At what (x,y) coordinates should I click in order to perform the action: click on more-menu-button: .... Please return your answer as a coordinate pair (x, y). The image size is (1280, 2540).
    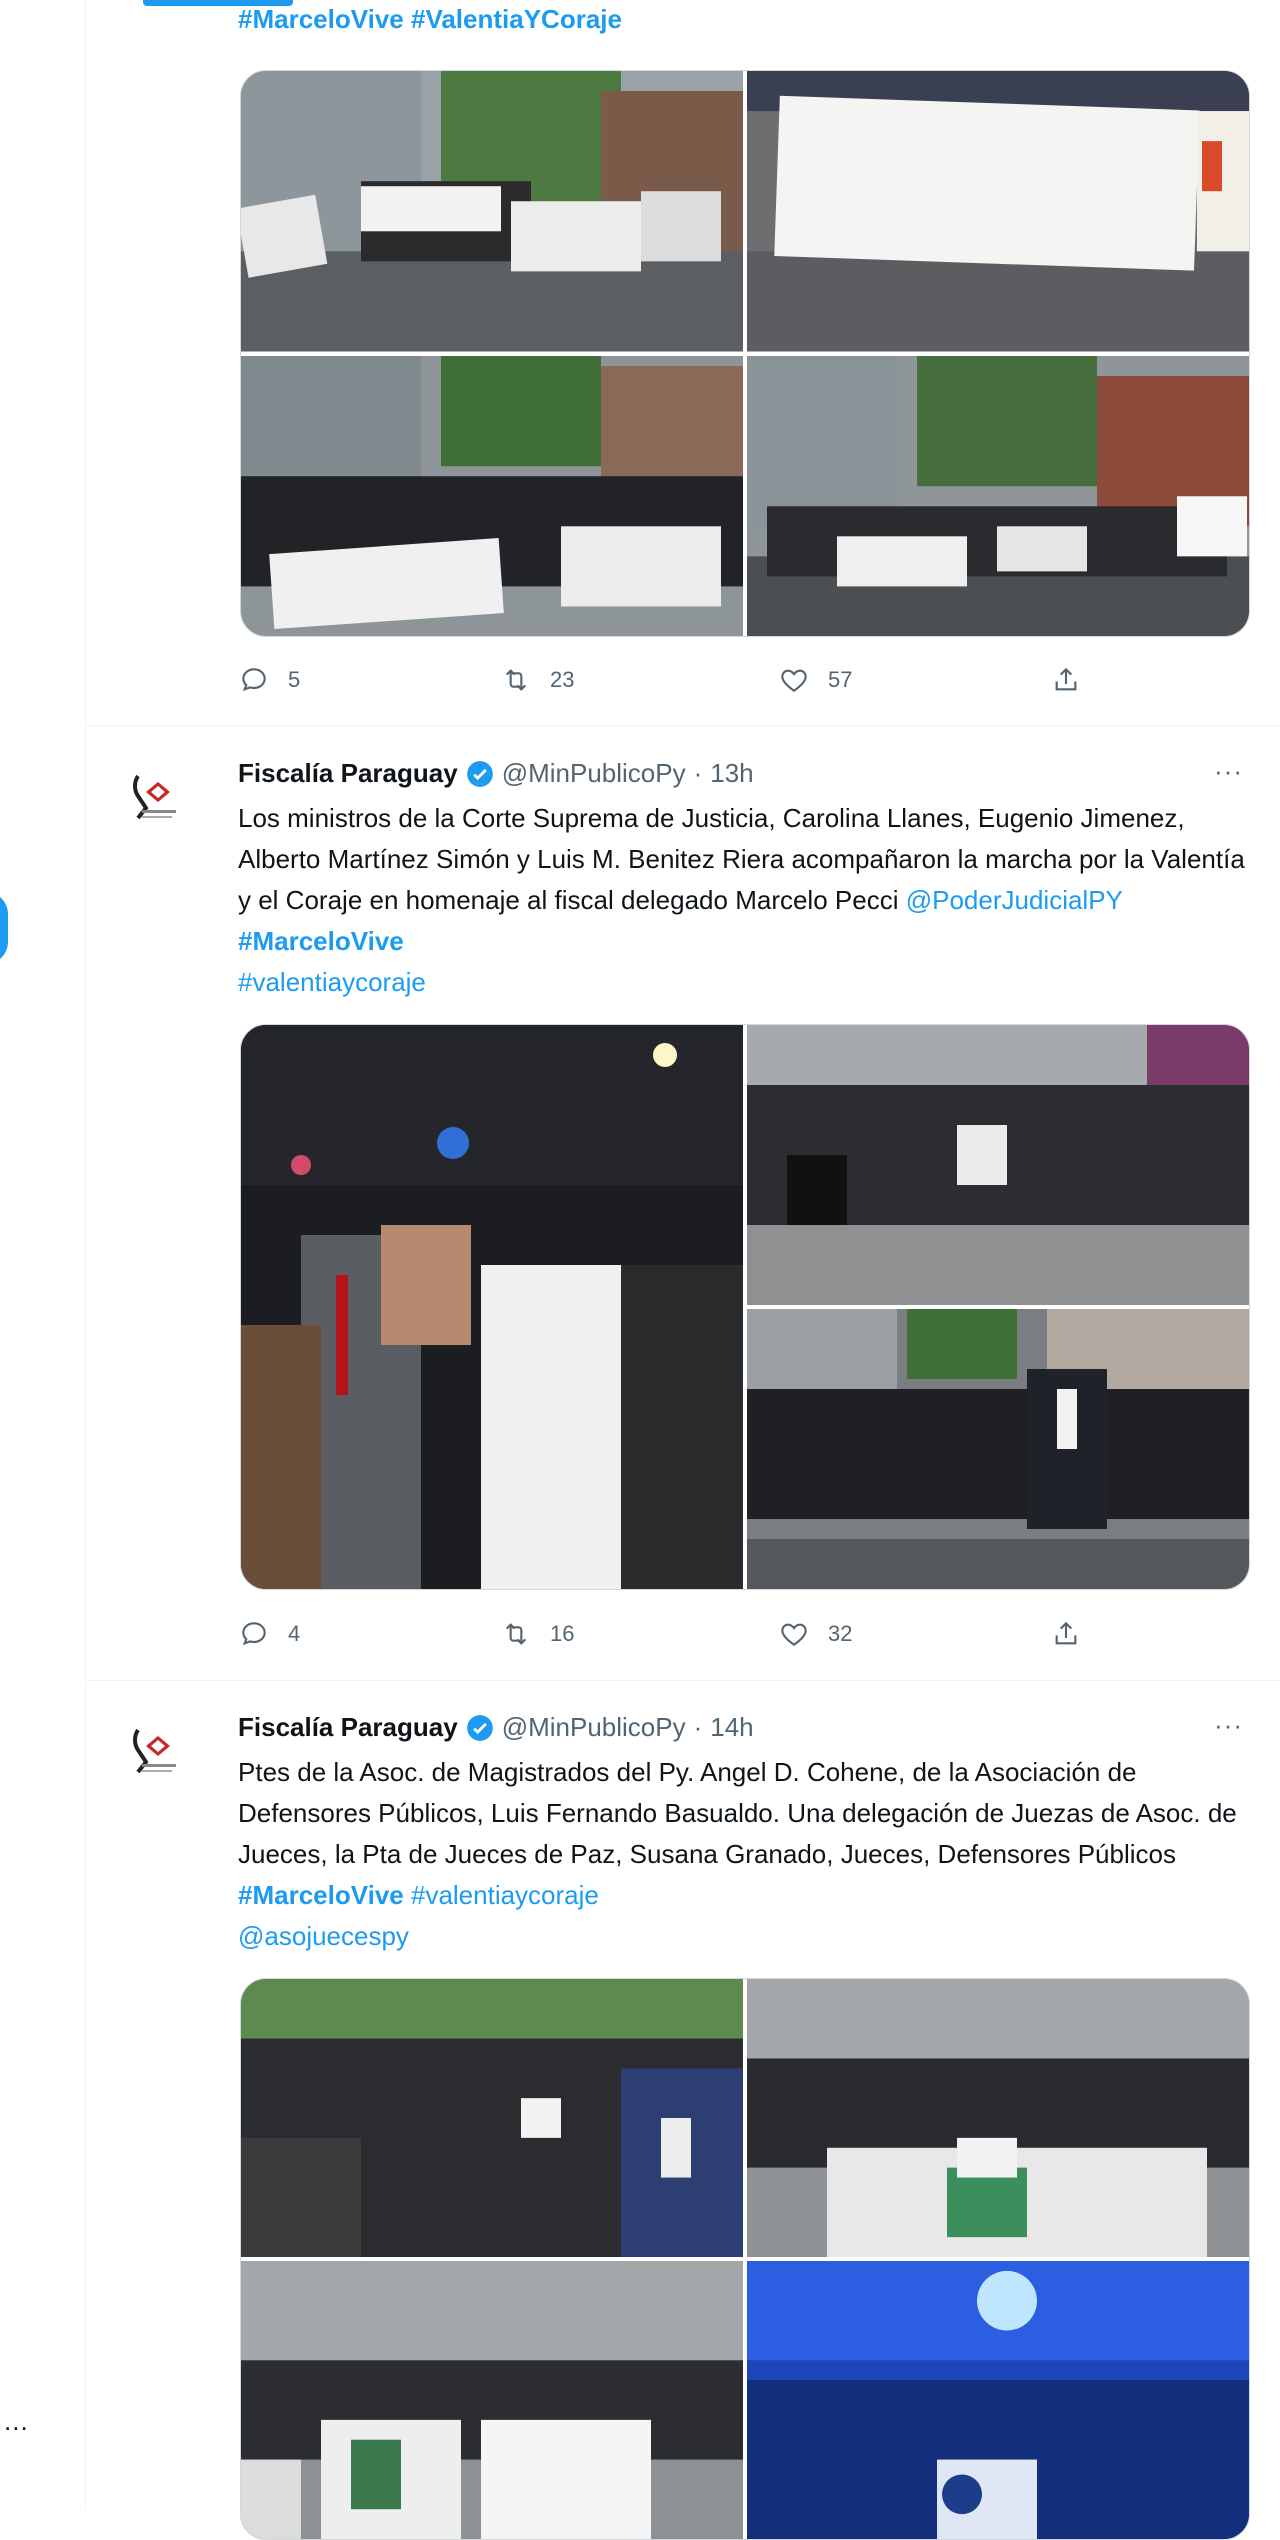
    Looking at the image, I should click on (16, 2421).